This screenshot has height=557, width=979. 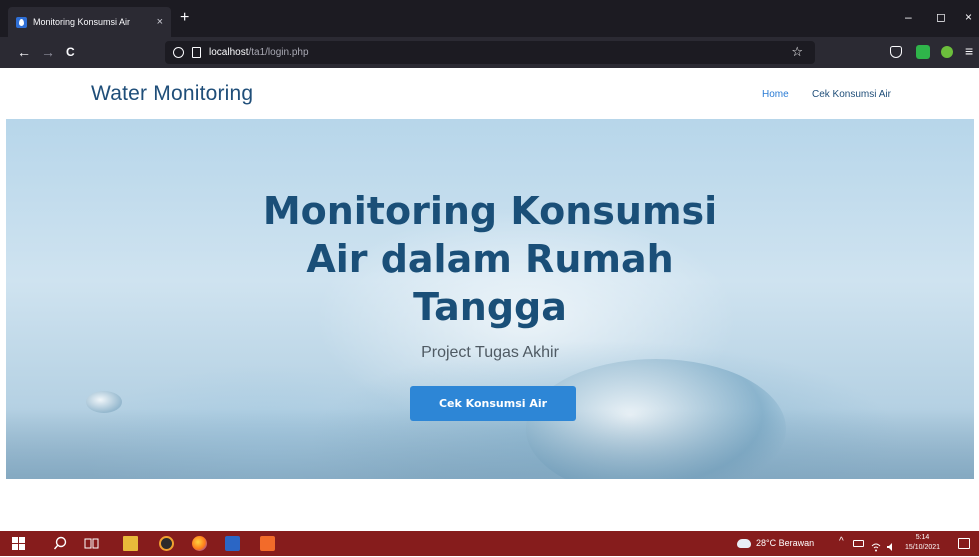 I want to click on browser-navigation-bar: ← → C localhost/ta1/login.php ☆ ≡, so click(x=489, y=52).